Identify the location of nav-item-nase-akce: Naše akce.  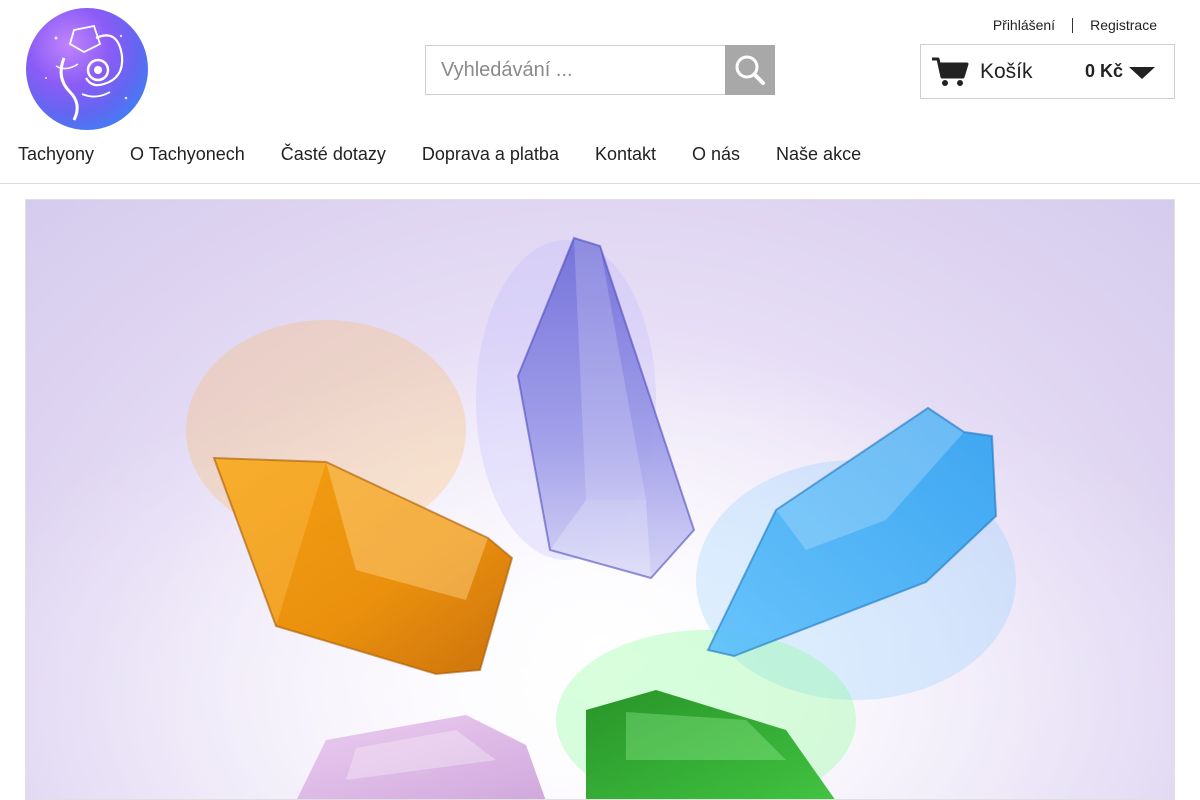
(818, 154).